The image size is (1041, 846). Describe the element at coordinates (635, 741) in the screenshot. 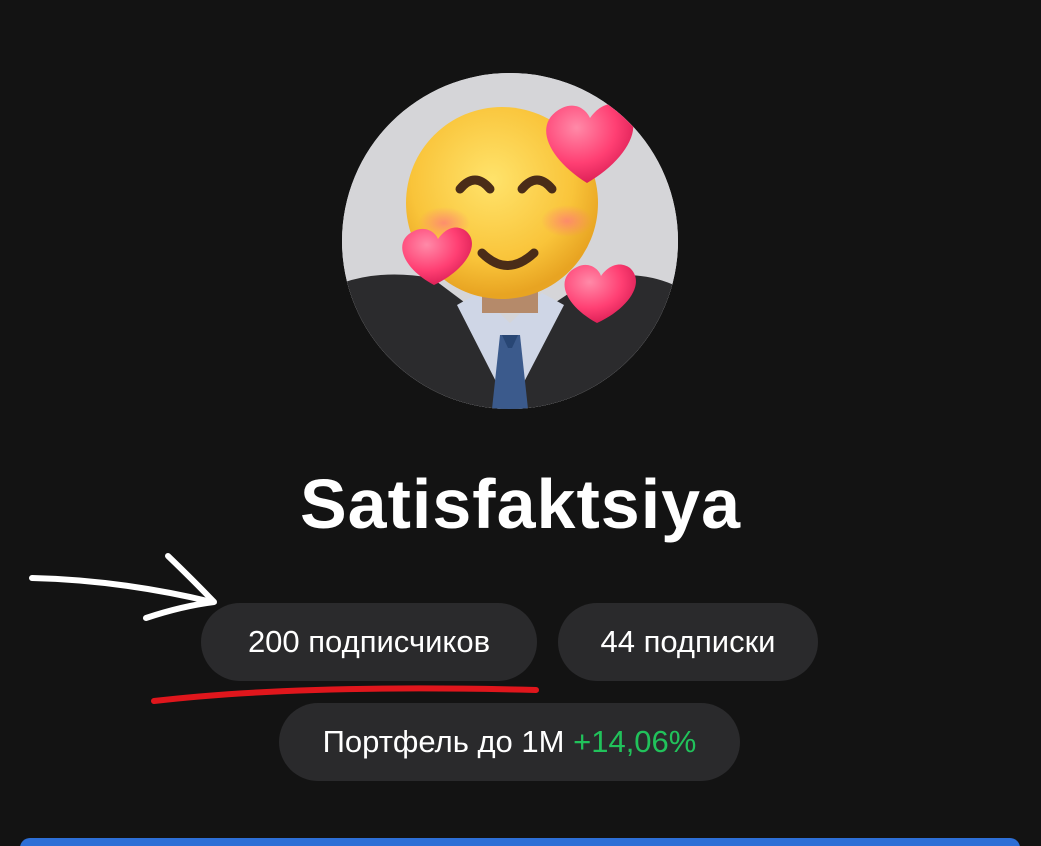

I see `portfolio-change: +14,06%` at that location.